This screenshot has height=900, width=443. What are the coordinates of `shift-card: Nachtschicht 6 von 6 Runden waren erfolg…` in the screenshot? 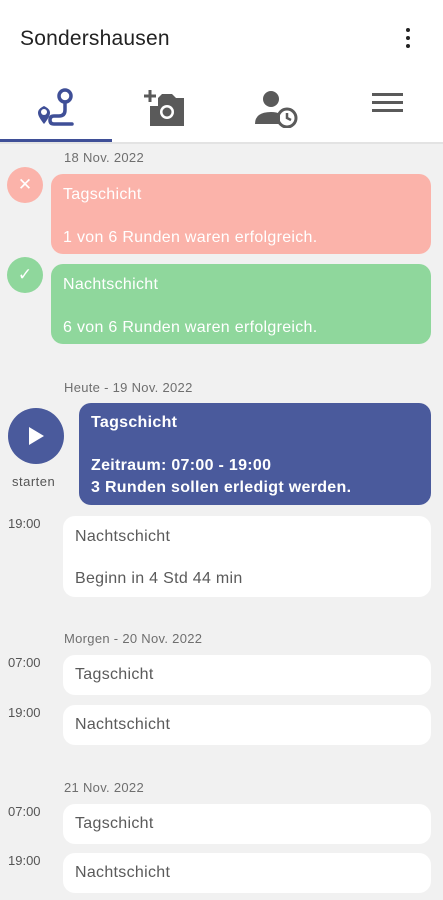 It's located at (241, 304).